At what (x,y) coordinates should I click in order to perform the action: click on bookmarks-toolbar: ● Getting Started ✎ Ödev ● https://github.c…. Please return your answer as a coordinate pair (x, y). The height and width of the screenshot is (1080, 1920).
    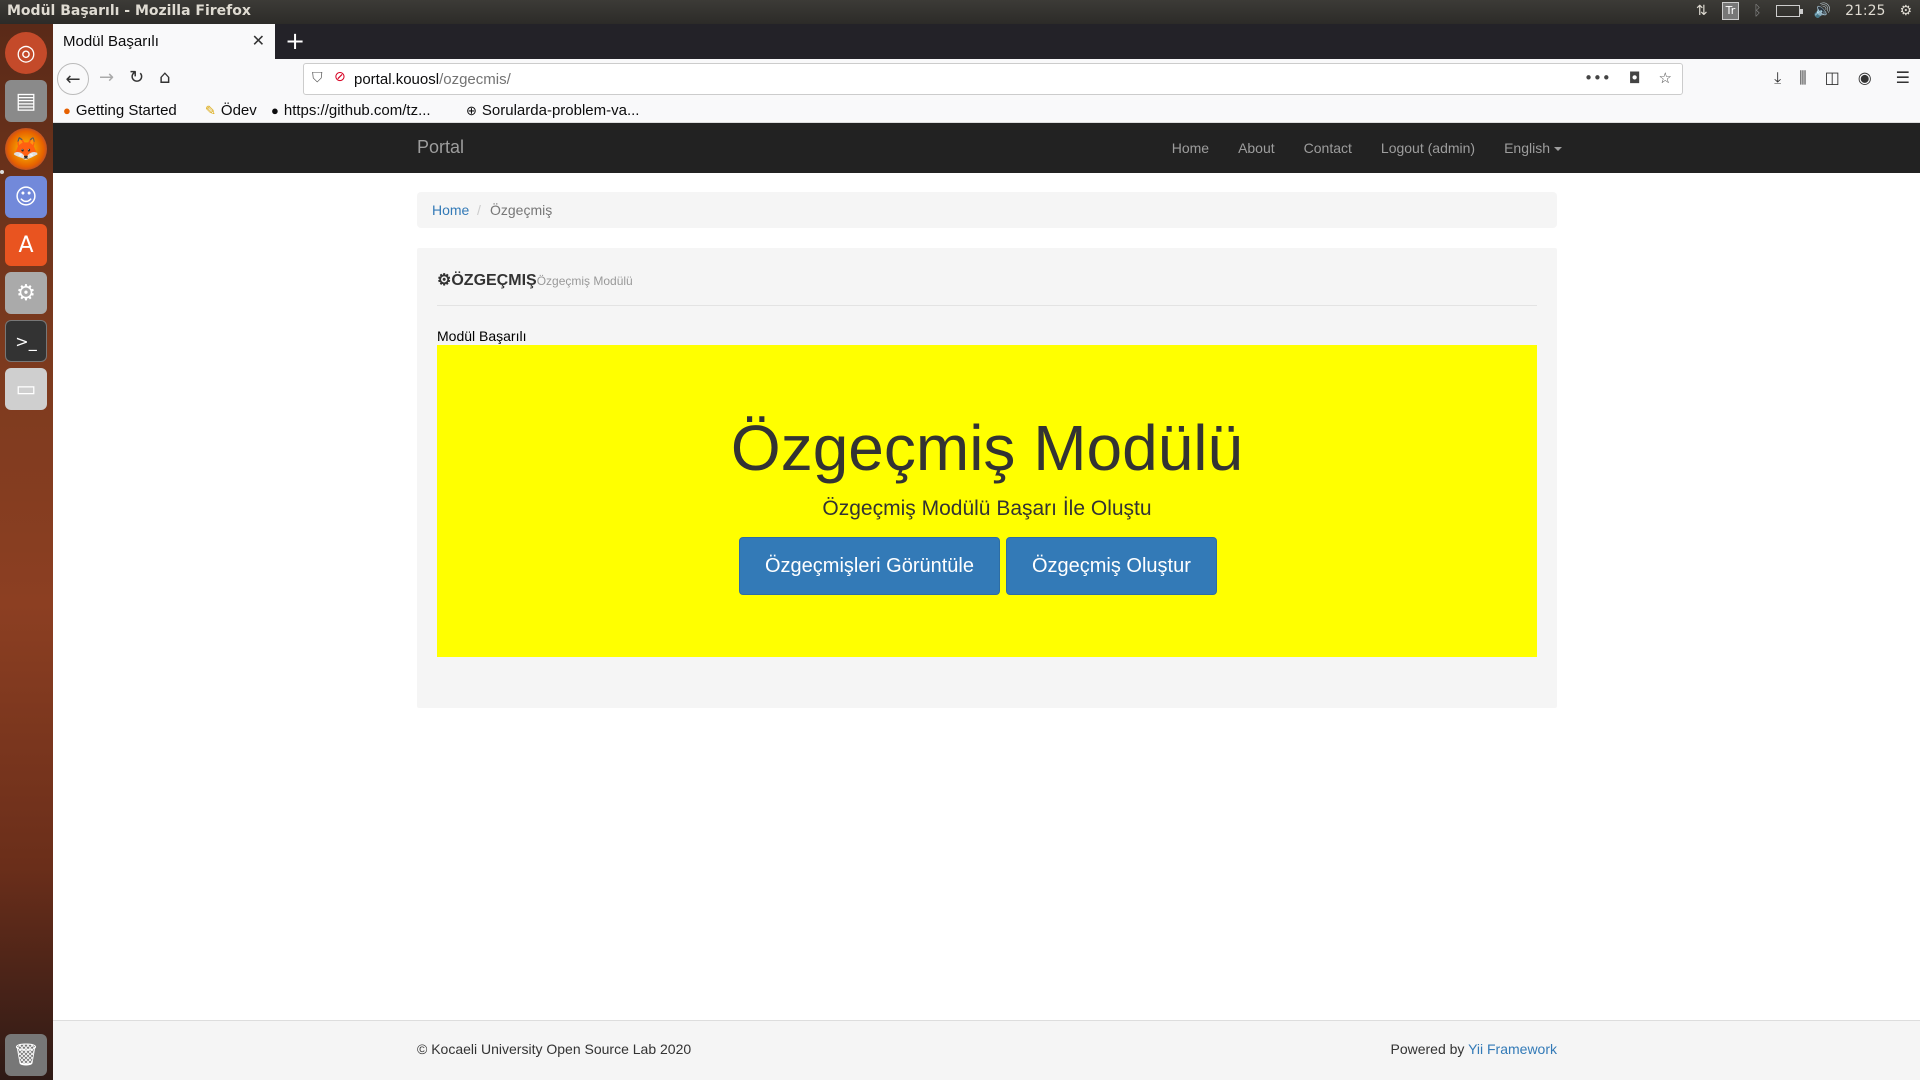
    Looking at the image, I should click on (986, 111).